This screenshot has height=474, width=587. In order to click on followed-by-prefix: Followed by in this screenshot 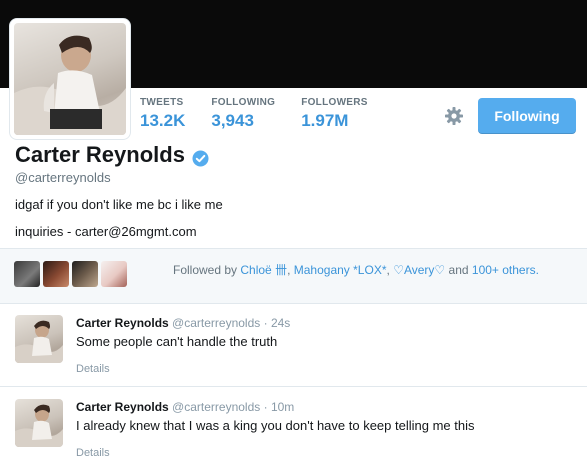, I will do `click(205, 270)`.